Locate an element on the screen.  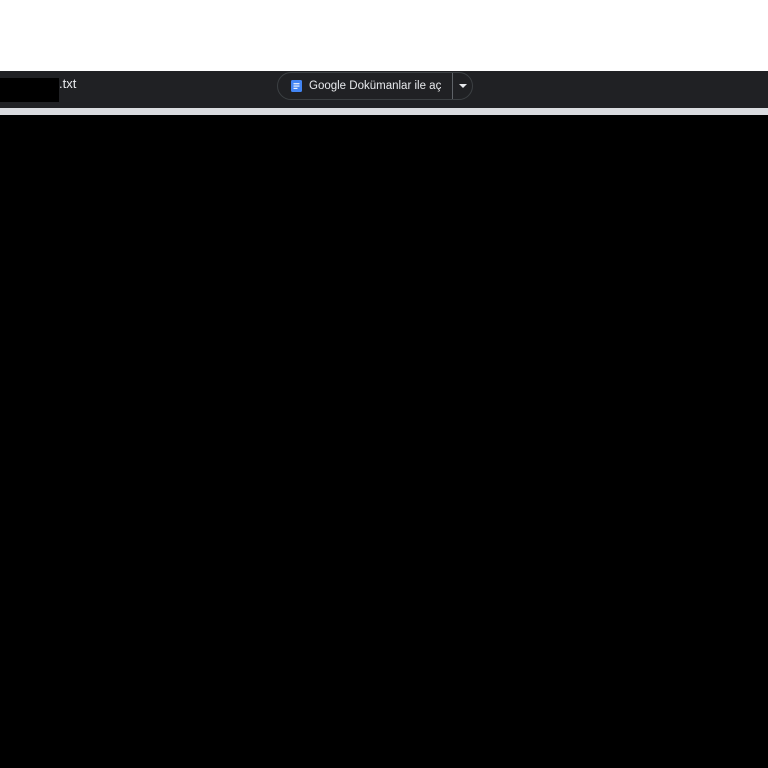
file-name: .txt is located at coordinates (38, 89).